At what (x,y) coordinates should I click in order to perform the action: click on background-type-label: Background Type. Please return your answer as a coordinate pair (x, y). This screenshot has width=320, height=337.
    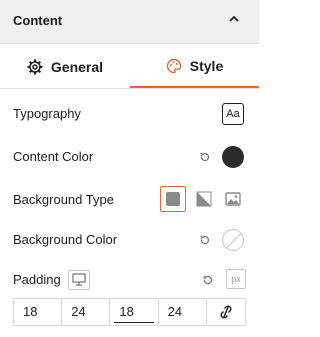
    Looking at the image, I should click on (63, 199).